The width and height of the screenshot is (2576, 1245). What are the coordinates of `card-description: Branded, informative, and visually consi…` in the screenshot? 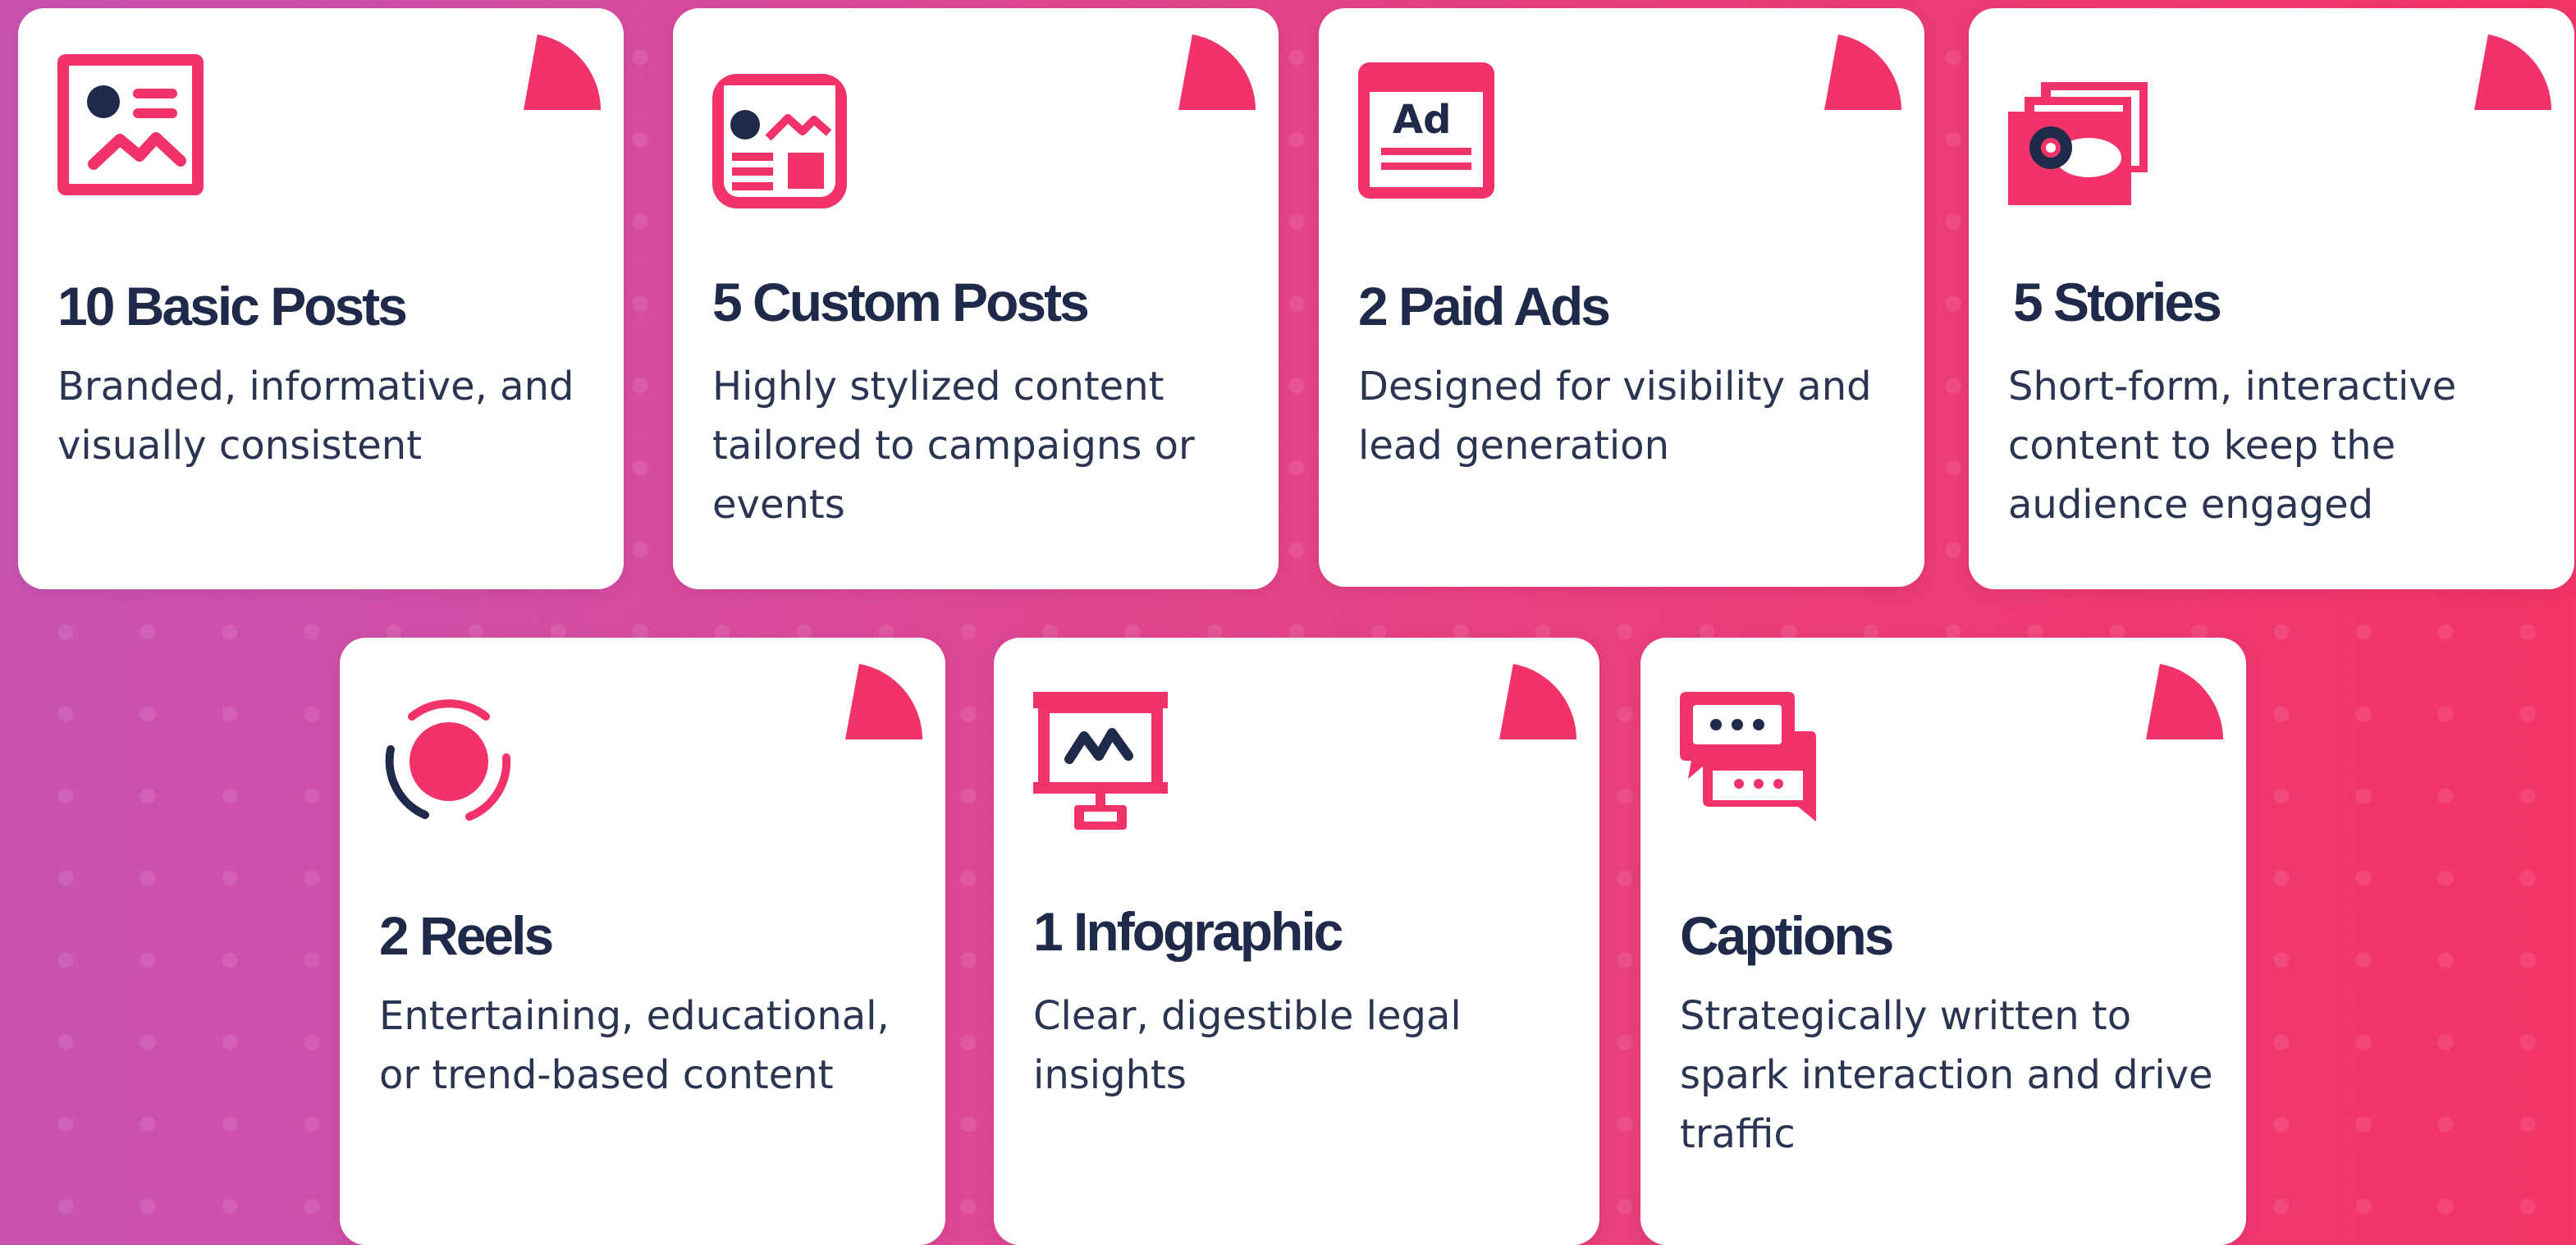 It's located at (315, 417).